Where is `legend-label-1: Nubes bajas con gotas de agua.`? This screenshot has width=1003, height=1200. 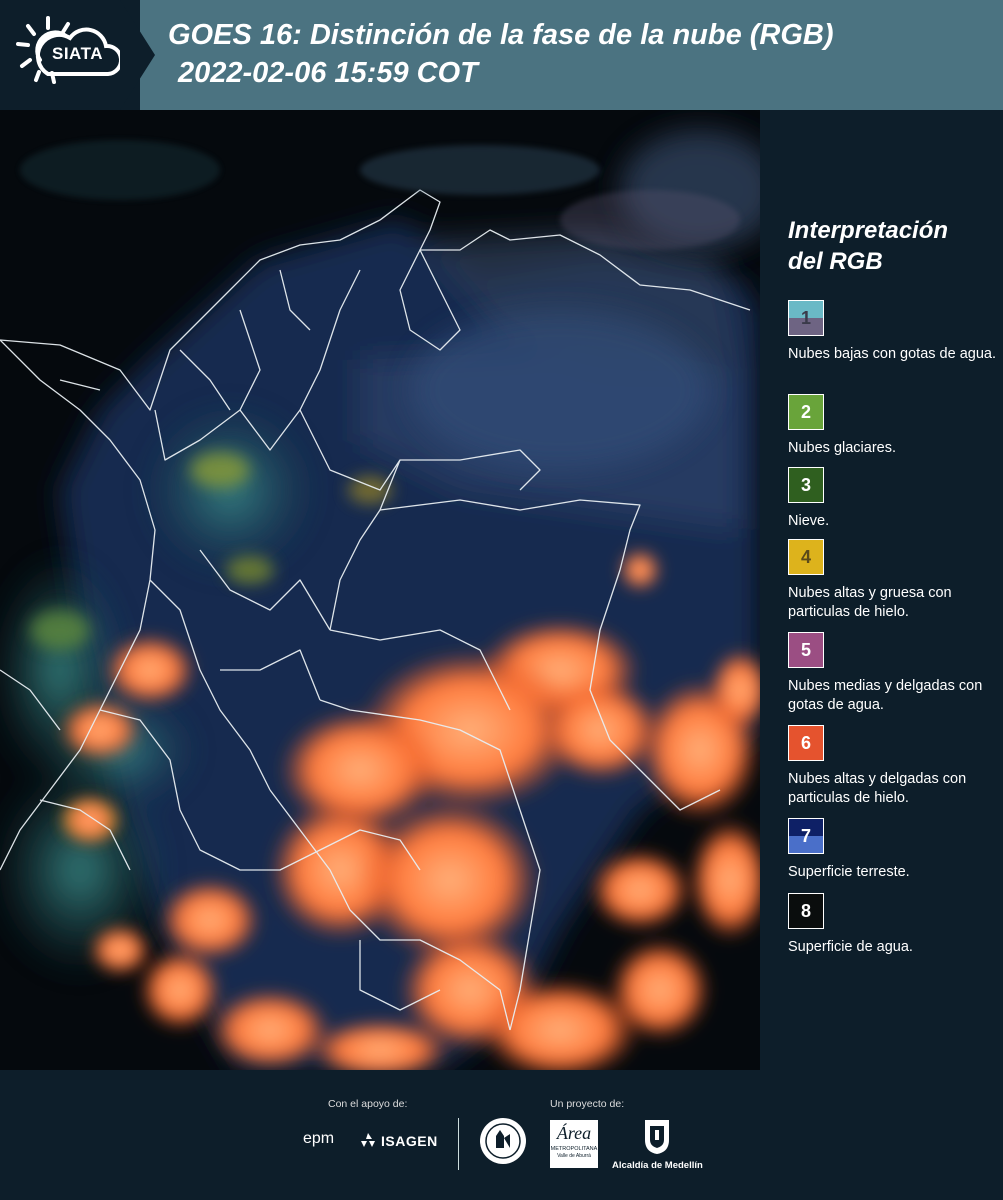
legend-label-1: Nubes bajas con gotas de agua. is located at coordinates (892, 354).